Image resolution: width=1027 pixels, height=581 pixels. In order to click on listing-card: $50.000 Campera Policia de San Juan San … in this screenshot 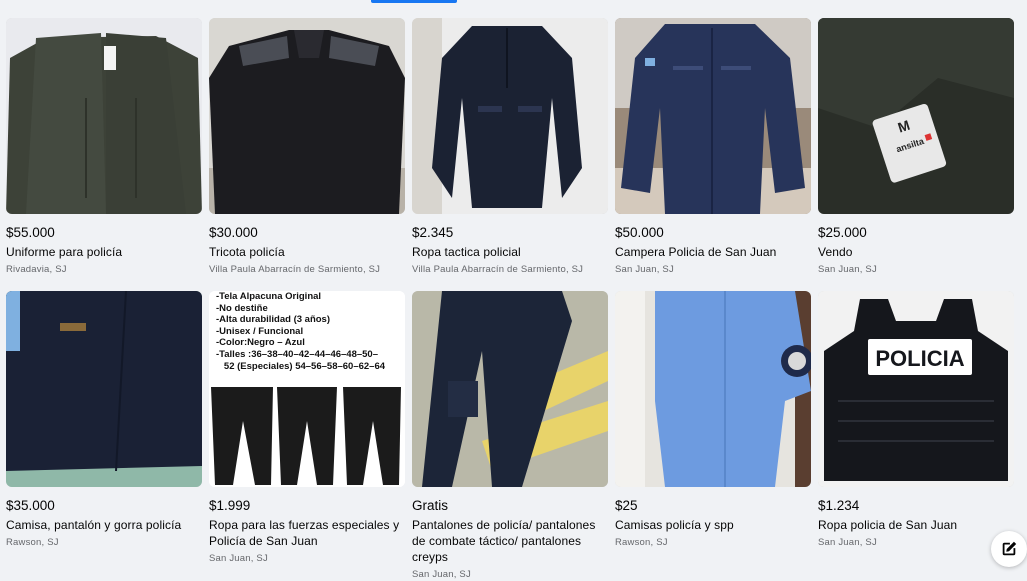, I will do `click(713, 154)`.